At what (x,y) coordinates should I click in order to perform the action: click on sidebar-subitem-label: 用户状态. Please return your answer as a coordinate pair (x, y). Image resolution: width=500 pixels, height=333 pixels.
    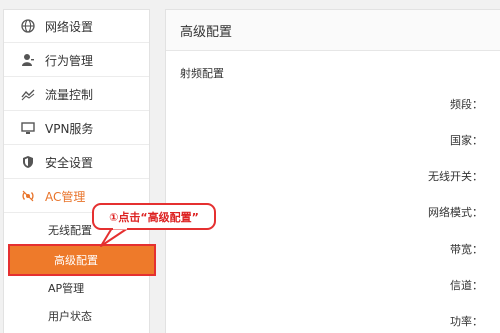
    Looking at the image, I should click on (70, 316).